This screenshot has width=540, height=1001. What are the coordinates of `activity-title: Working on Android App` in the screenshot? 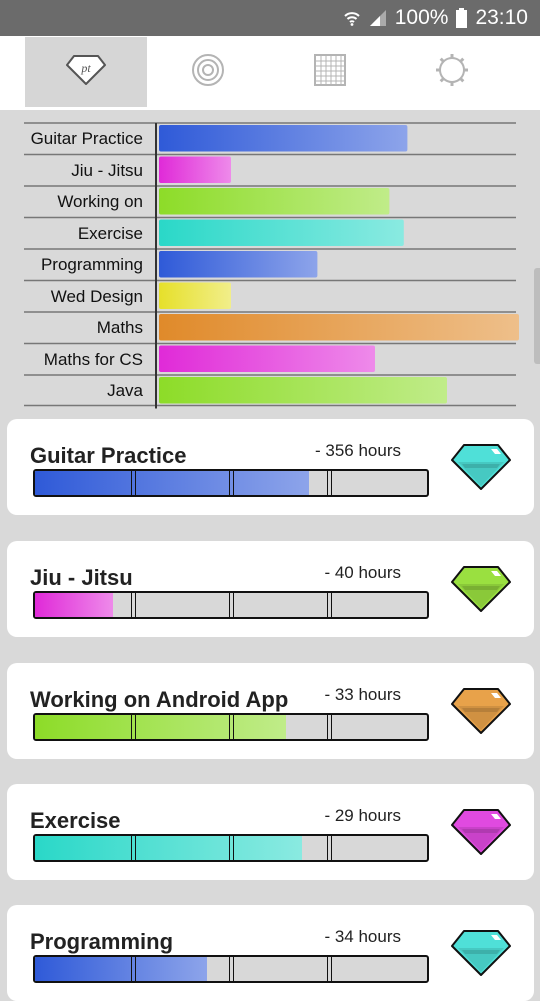 It's located at (159, 699).